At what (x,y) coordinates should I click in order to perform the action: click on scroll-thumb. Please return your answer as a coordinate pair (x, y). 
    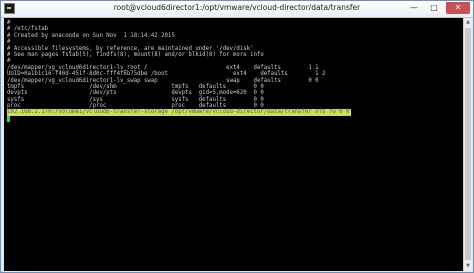
    Looking at the image, I should click on (468, 144).